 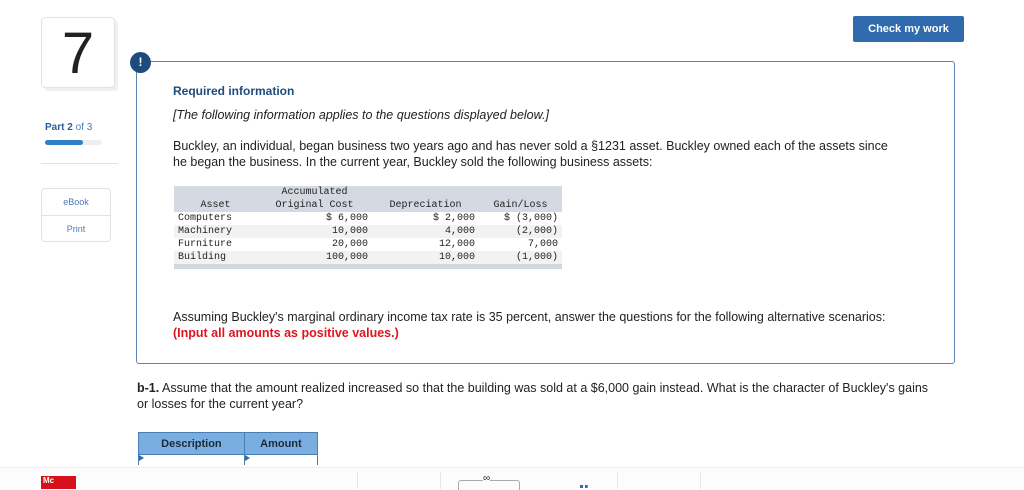 What do you see at coordinates (584, 487) in the screenshot?
I see `grid-icon` at bounding box center [584, 487].